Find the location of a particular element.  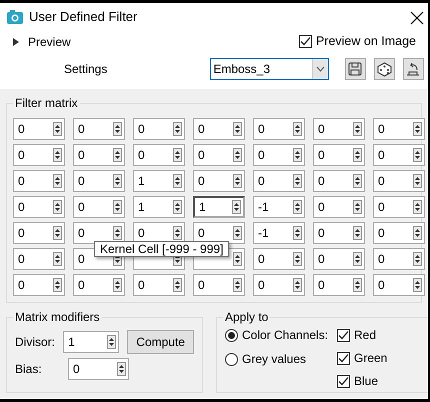

preview-toggle: Preview is located at coordinates (41, 41).